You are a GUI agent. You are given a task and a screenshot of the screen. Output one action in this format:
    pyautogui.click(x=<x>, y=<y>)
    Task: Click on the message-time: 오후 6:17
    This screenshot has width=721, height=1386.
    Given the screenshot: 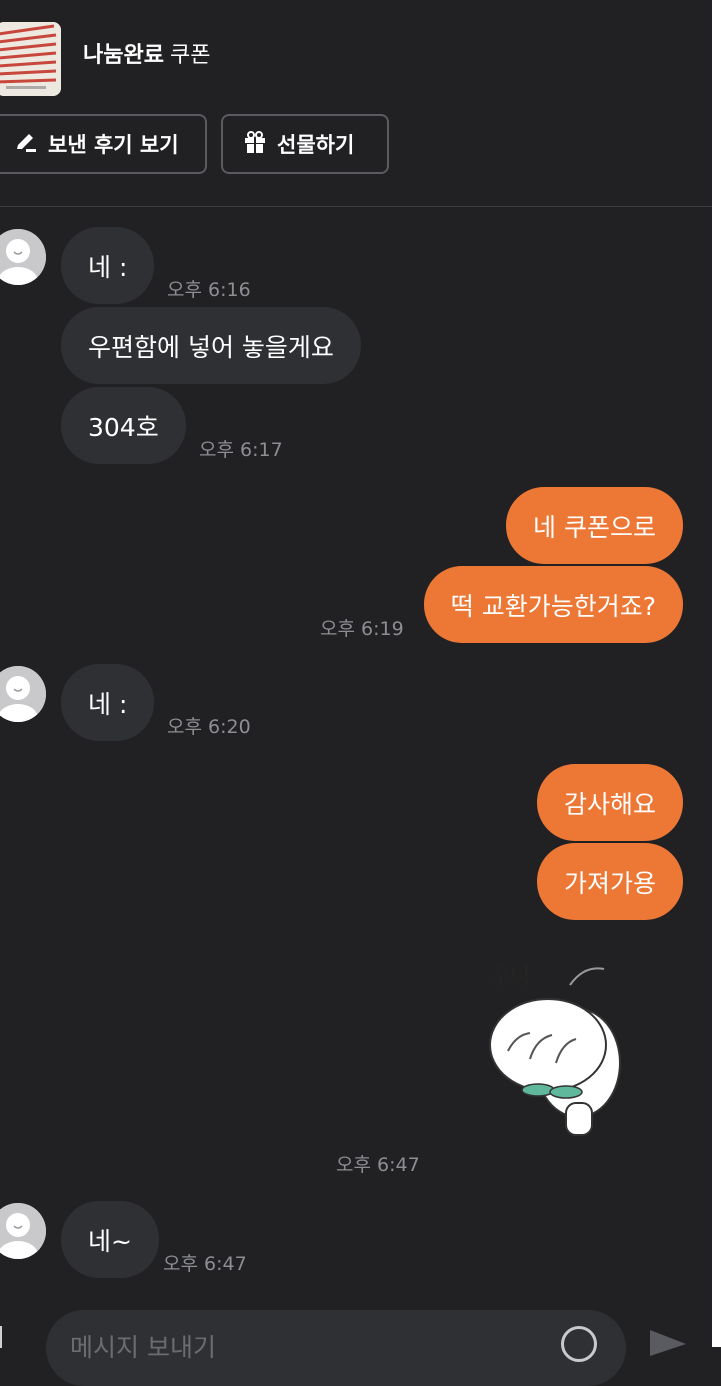 What is the action you would take?
    pyautogui.click(x=241, y=450)
    